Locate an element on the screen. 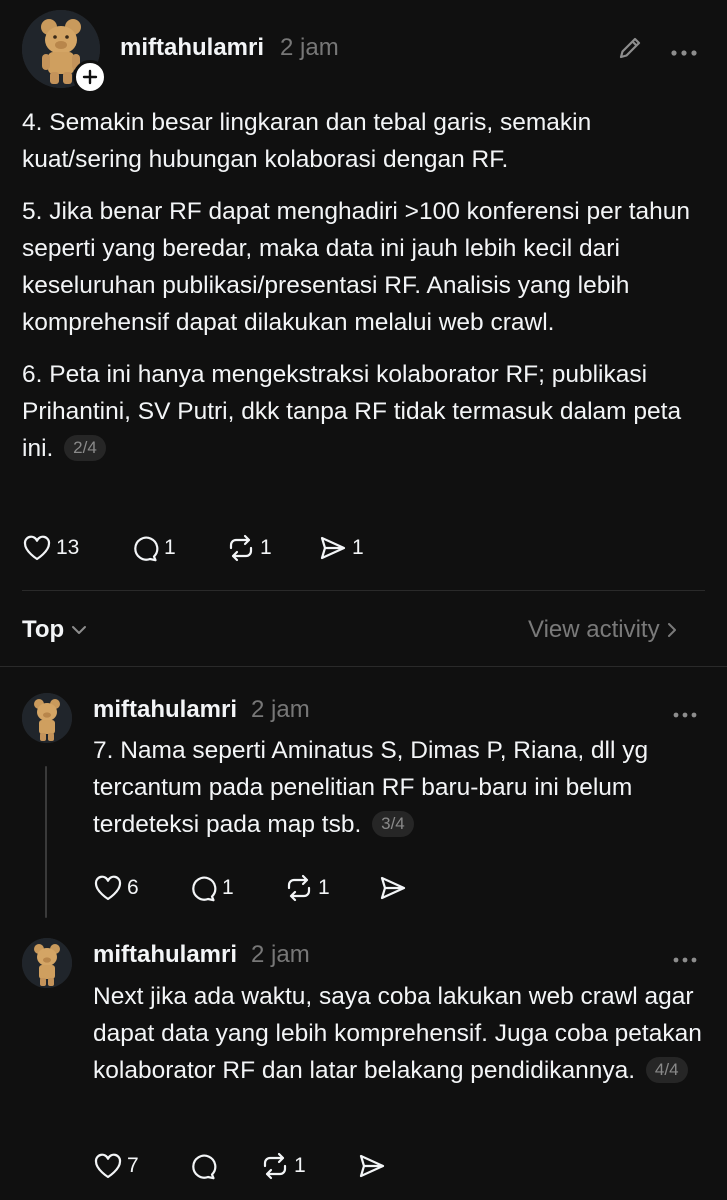  like-button: 7 is located at coordinates (116, 1166).